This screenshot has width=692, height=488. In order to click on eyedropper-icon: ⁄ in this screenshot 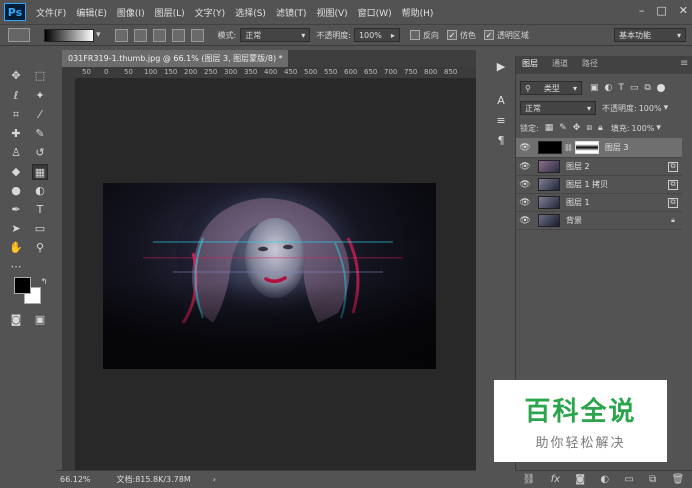, I will do `click(40, 115)`.